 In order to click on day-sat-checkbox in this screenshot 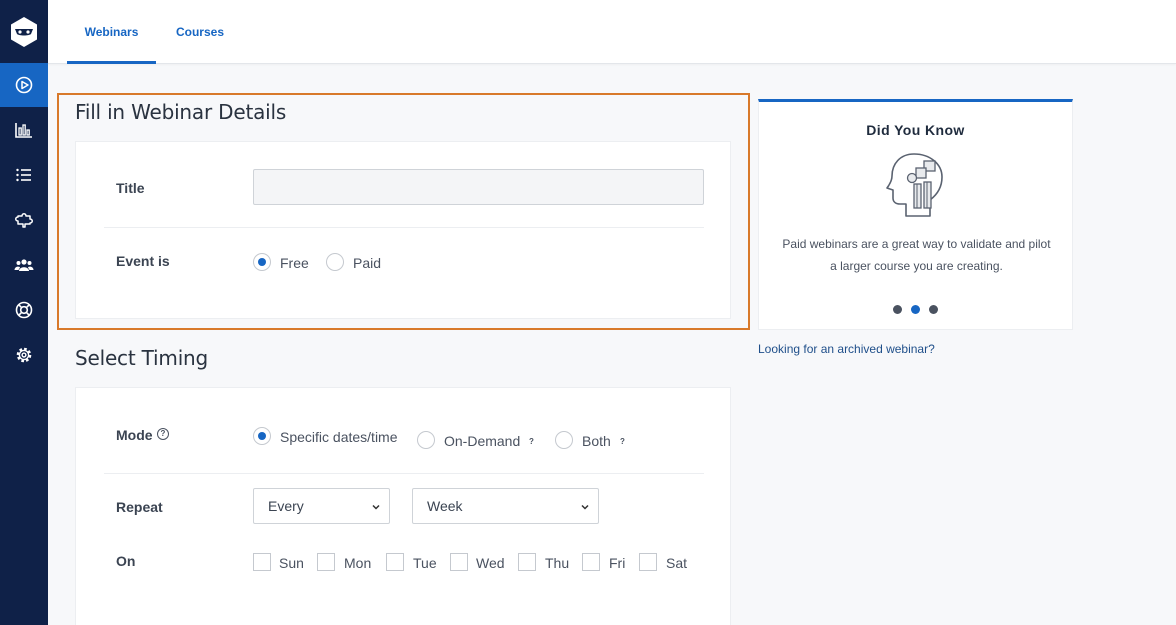, I will do `click(648, 562)`.